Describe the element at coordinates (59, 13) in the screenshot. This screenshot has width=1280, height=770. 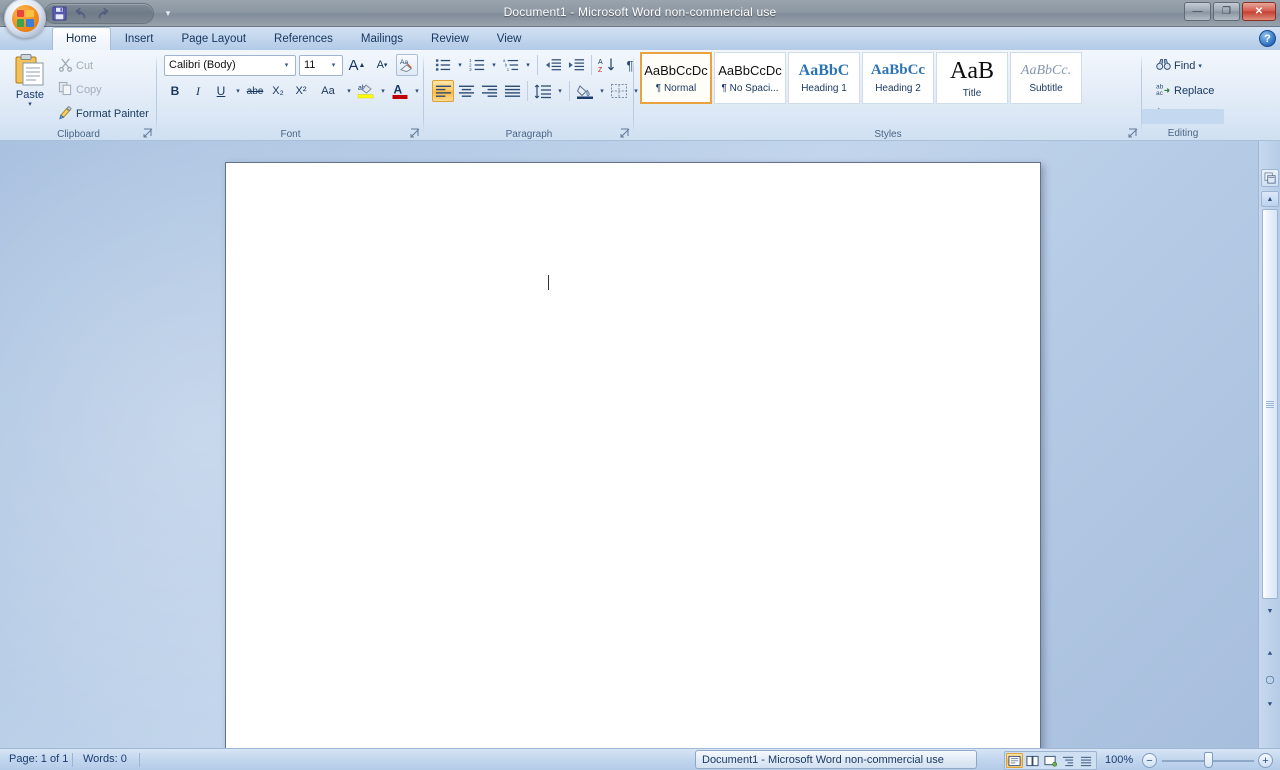
I see `save-button` at that location.